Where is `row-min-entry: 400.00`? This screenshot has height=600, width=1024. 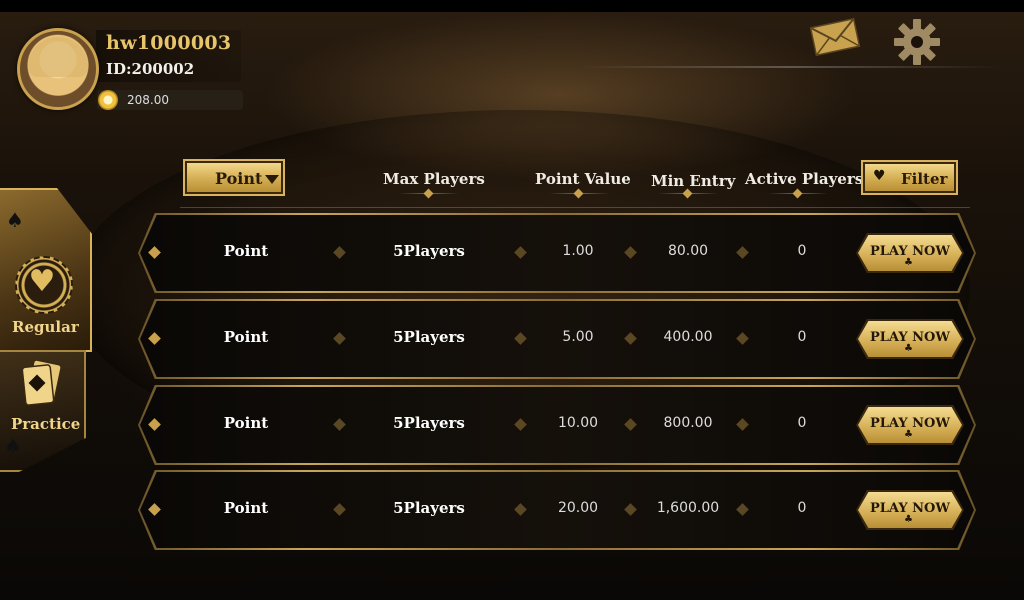
row-min-entry: 400.00 is located at coordinates (688, 337).